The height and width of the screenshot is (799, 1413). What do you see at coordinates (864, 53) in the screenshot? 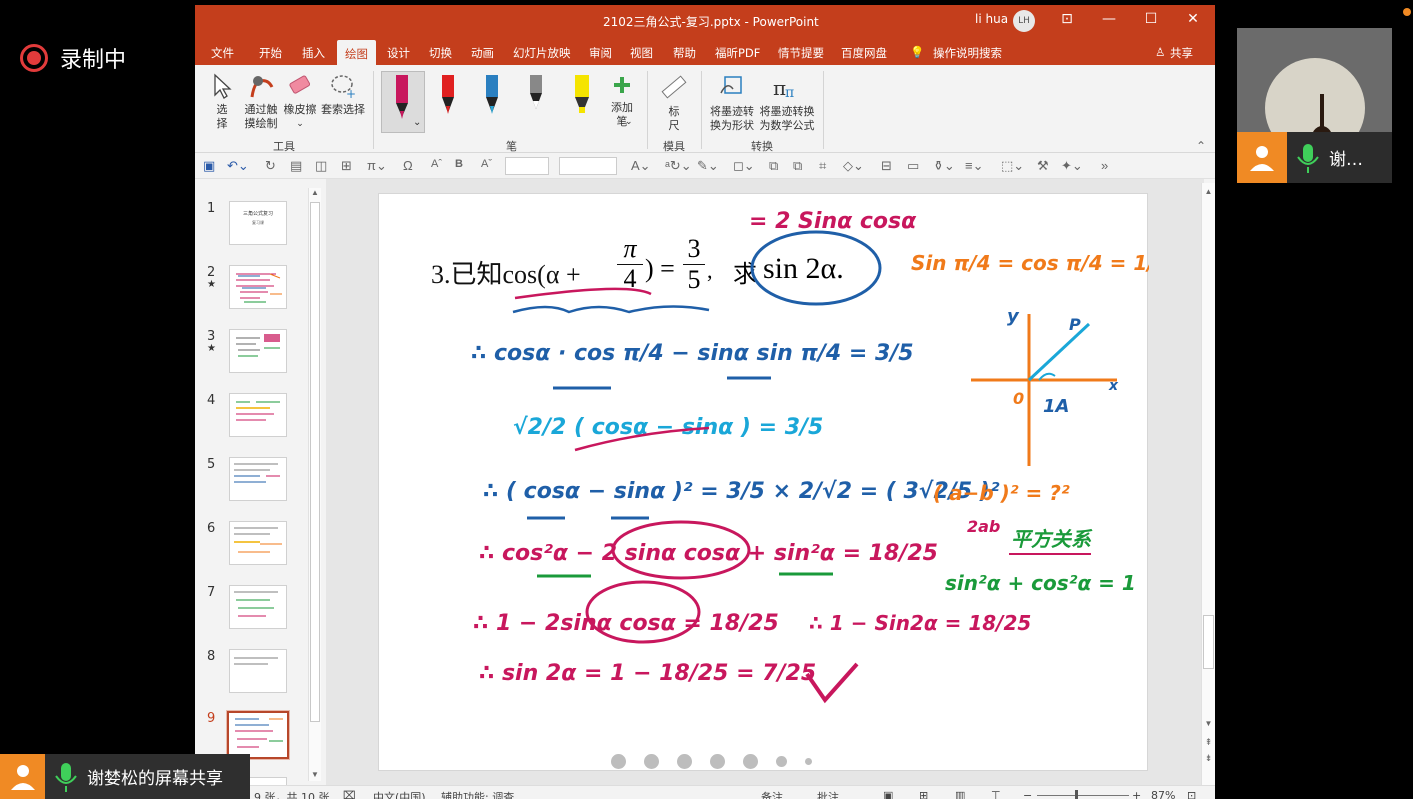
I see `tab-baidu-netdisk: 百度网盘` at bounding box center [864, 53].